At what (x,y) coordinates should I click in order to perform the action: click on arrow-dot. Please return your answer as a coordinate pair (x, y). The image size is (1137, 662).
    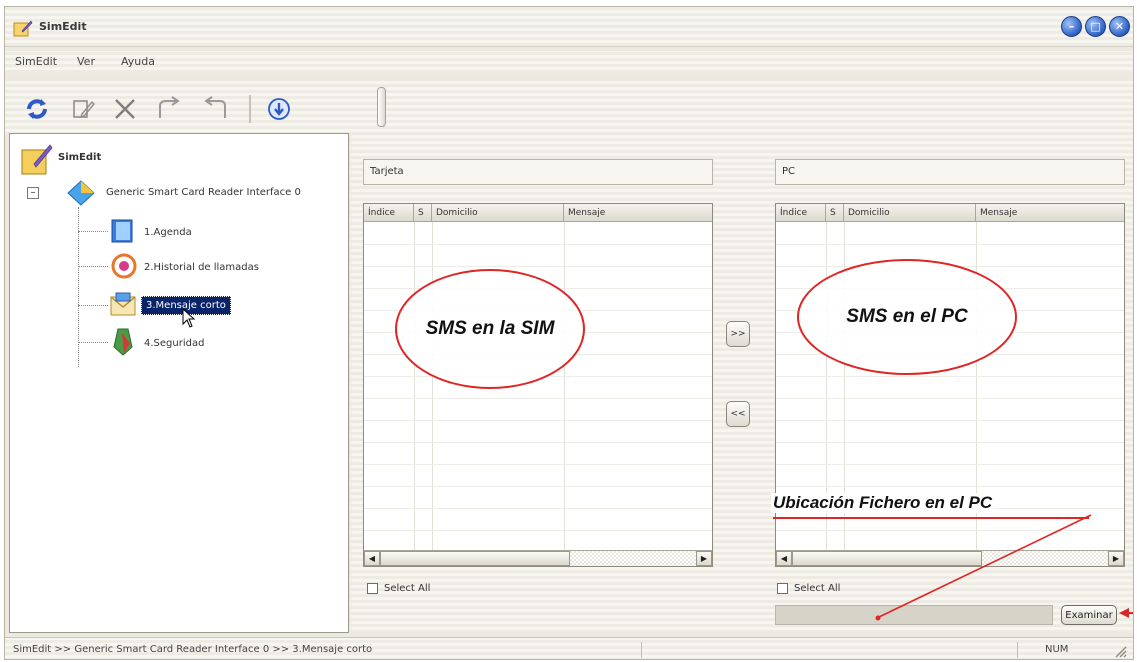
    Looking at the image, I should click on (878, 618).